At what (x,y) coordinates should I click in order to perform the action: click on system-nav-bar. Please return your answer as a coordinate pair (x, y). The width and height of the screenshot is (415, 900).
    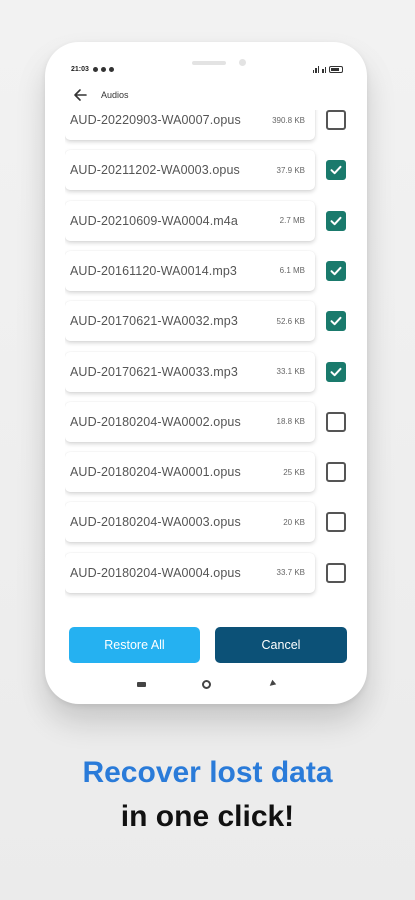
    Looking at the image, I should click on (206, 686).